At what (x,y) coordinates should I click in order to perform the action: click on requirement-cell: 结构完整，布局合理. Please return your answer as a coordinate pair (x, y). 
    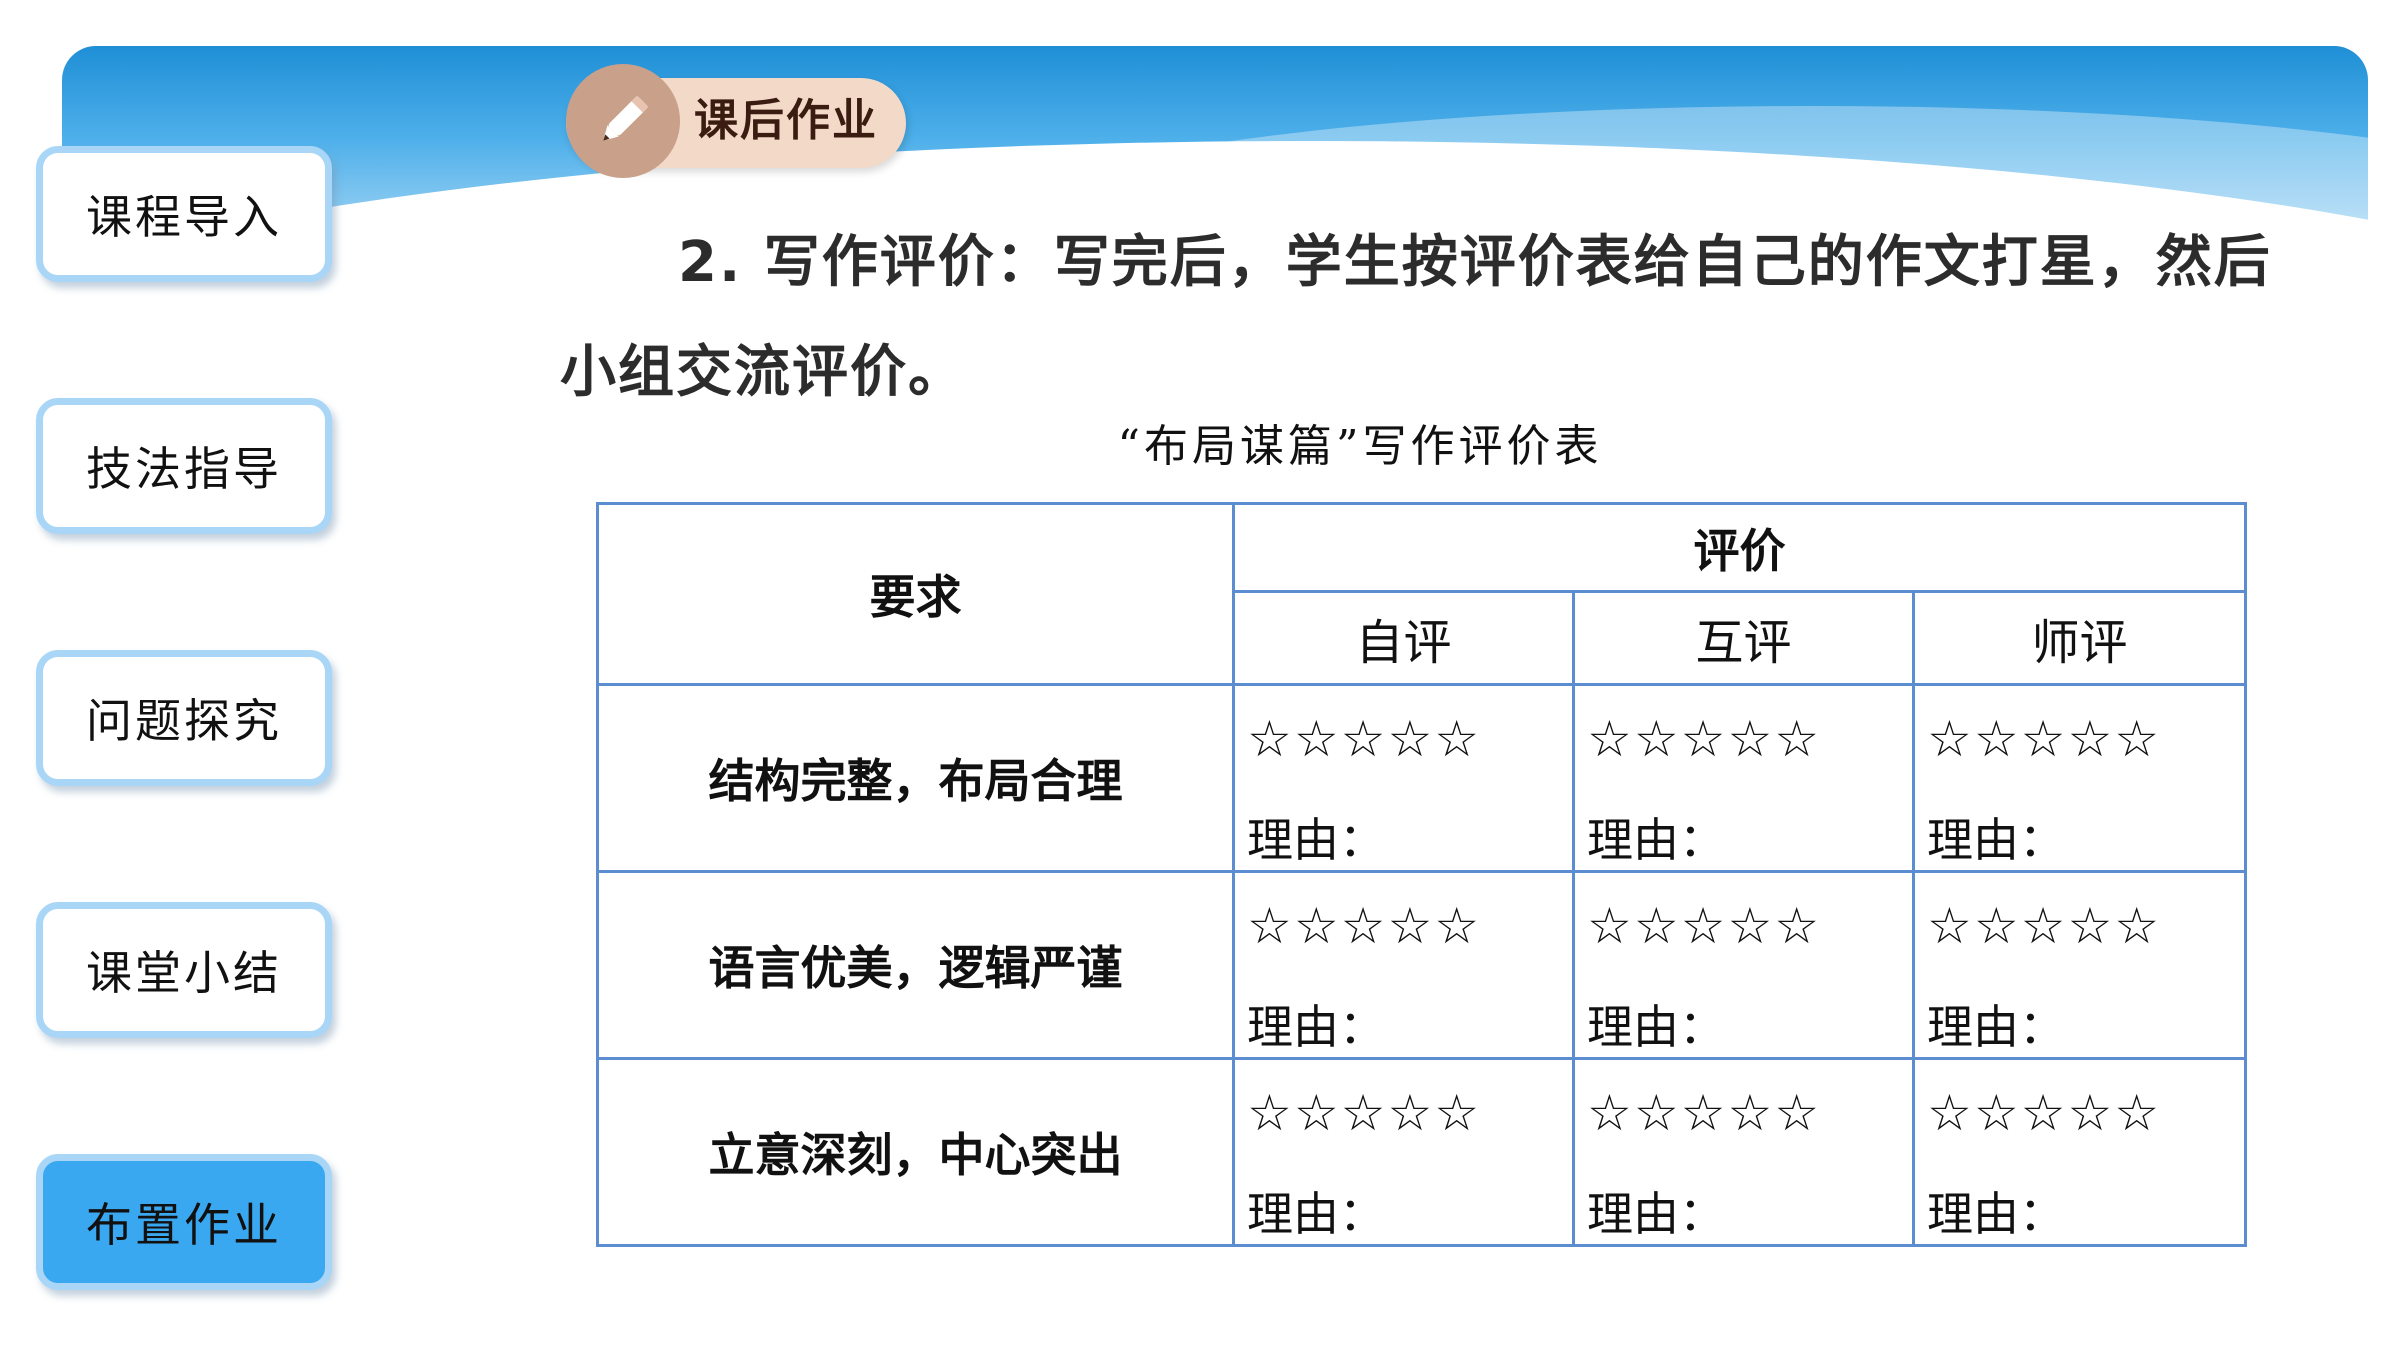
    Looking at the image, I should click on (915, 778).